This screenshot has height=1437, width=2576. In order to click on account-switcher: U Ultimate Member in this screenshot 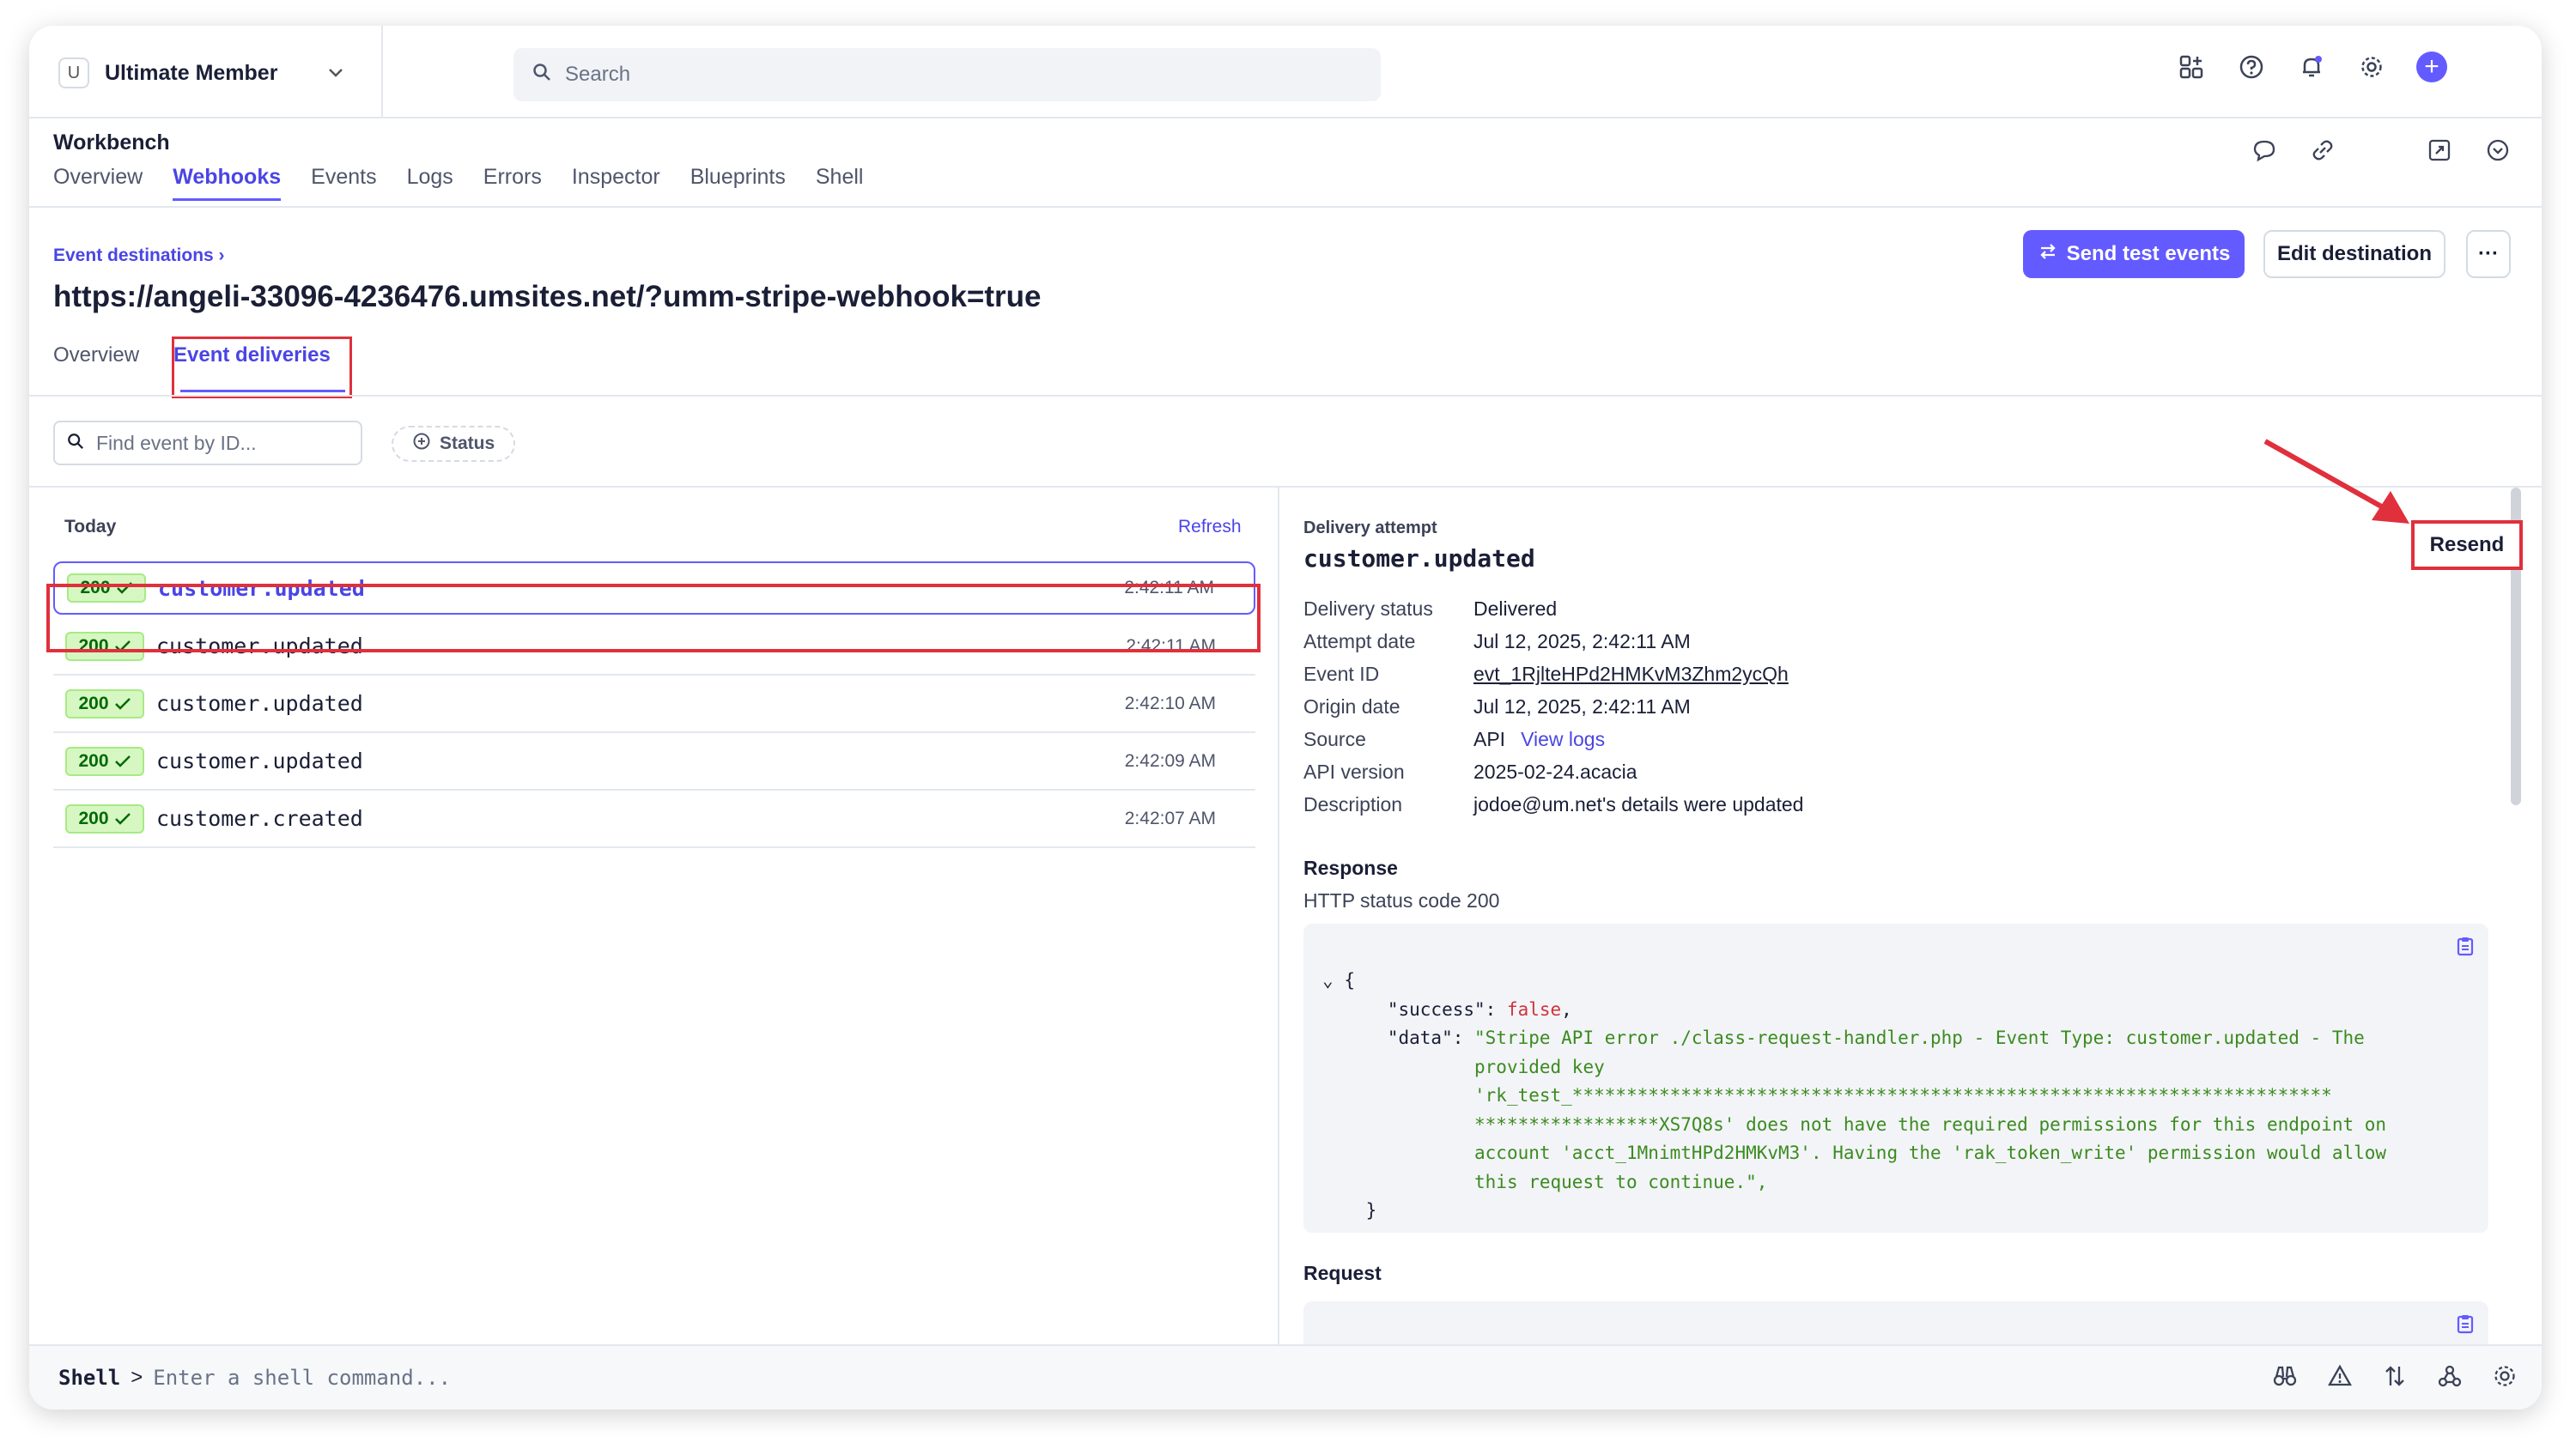, I will do `click(201, 73)`.